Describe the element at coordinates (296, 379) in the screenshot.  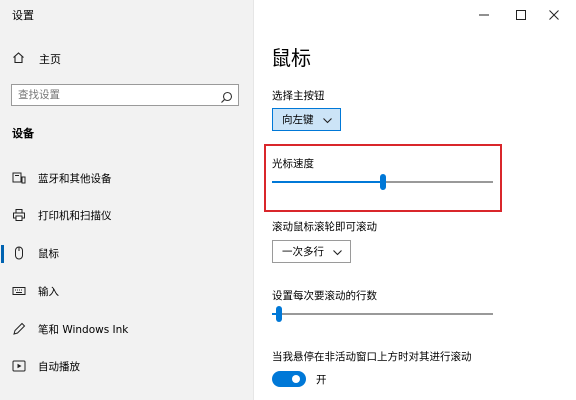
I see `toggle-knob` at that location.